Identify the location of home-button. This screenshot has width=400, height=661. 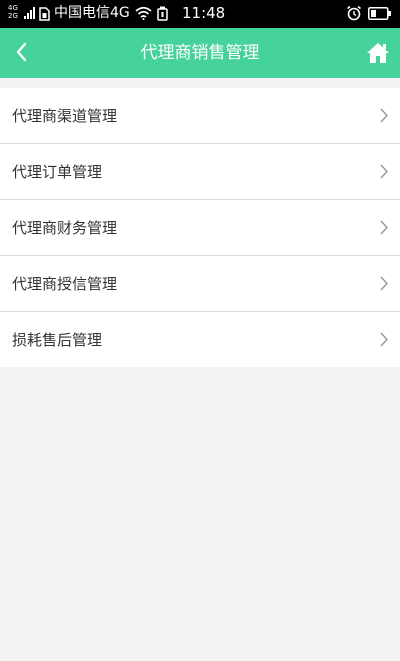
(378, 53).